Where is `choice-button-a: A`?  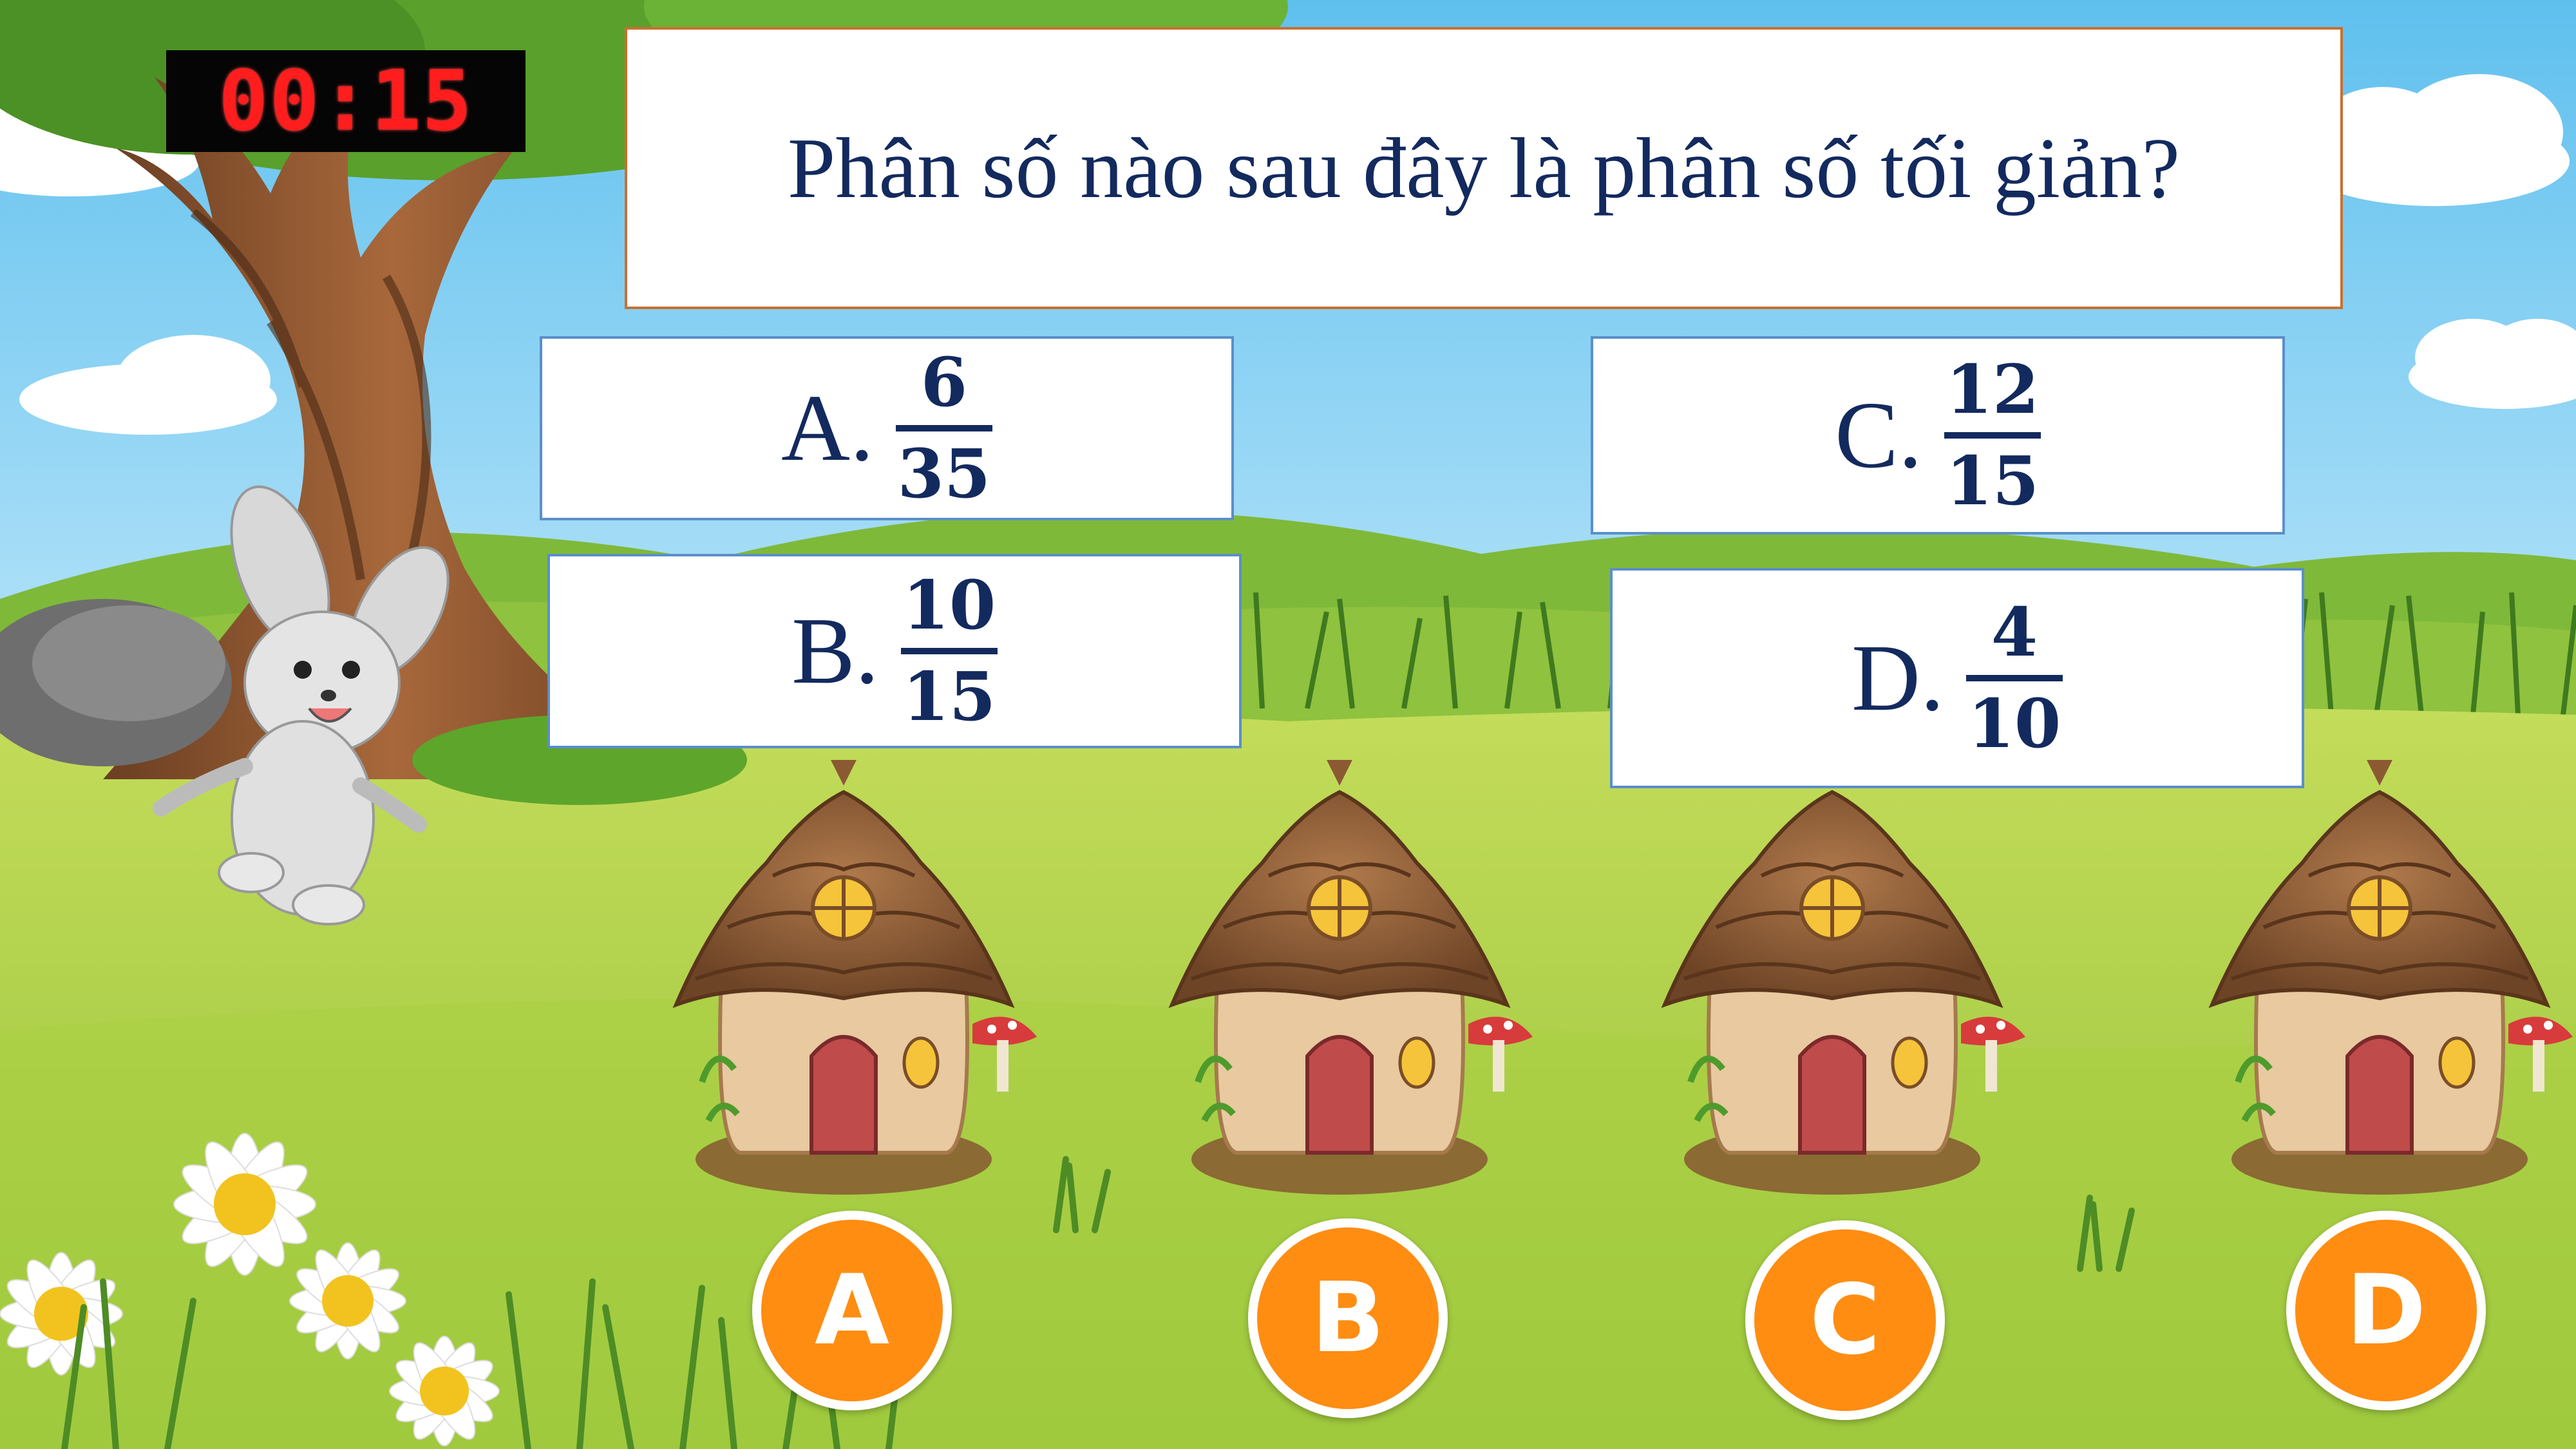 choice-button-a: A is located at coordinates (852, 1310).